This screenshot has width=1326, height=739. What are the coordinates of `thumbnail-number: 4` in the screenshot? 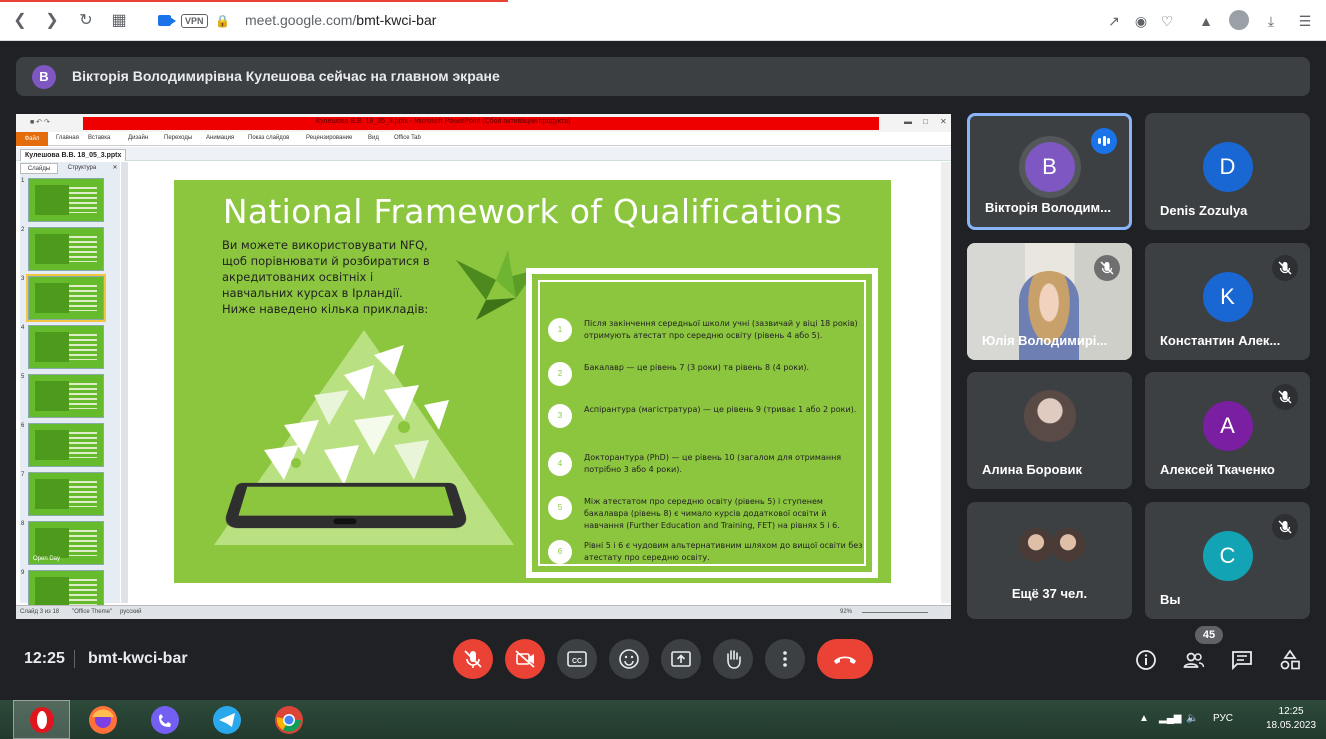 It's located at (23, 328).